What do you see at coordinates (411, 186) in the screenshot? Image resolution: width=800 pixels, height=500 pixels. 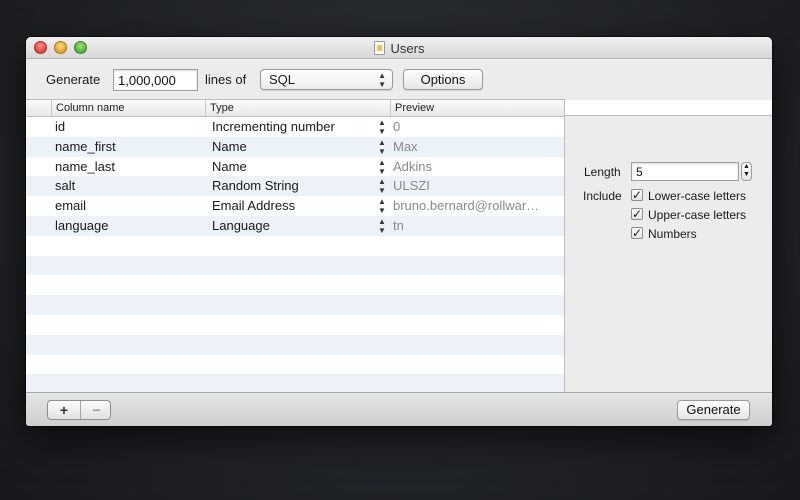 I see `preview-cell: ULSZI` at bounding box center [411, 186].